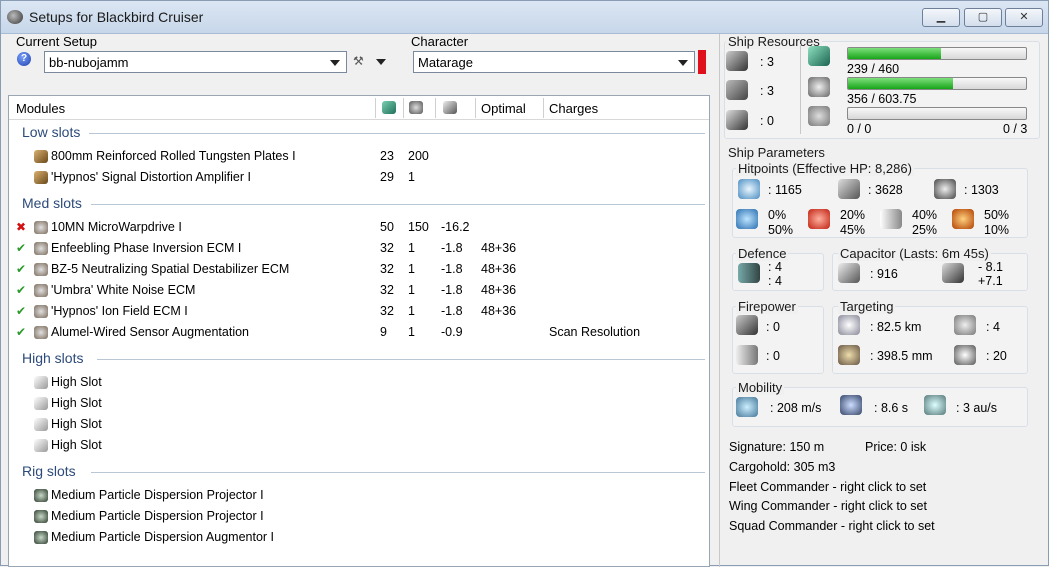  Describe the element at coordinates (24, 59) in the screenshot. I see `help-icon: ?` at that location.